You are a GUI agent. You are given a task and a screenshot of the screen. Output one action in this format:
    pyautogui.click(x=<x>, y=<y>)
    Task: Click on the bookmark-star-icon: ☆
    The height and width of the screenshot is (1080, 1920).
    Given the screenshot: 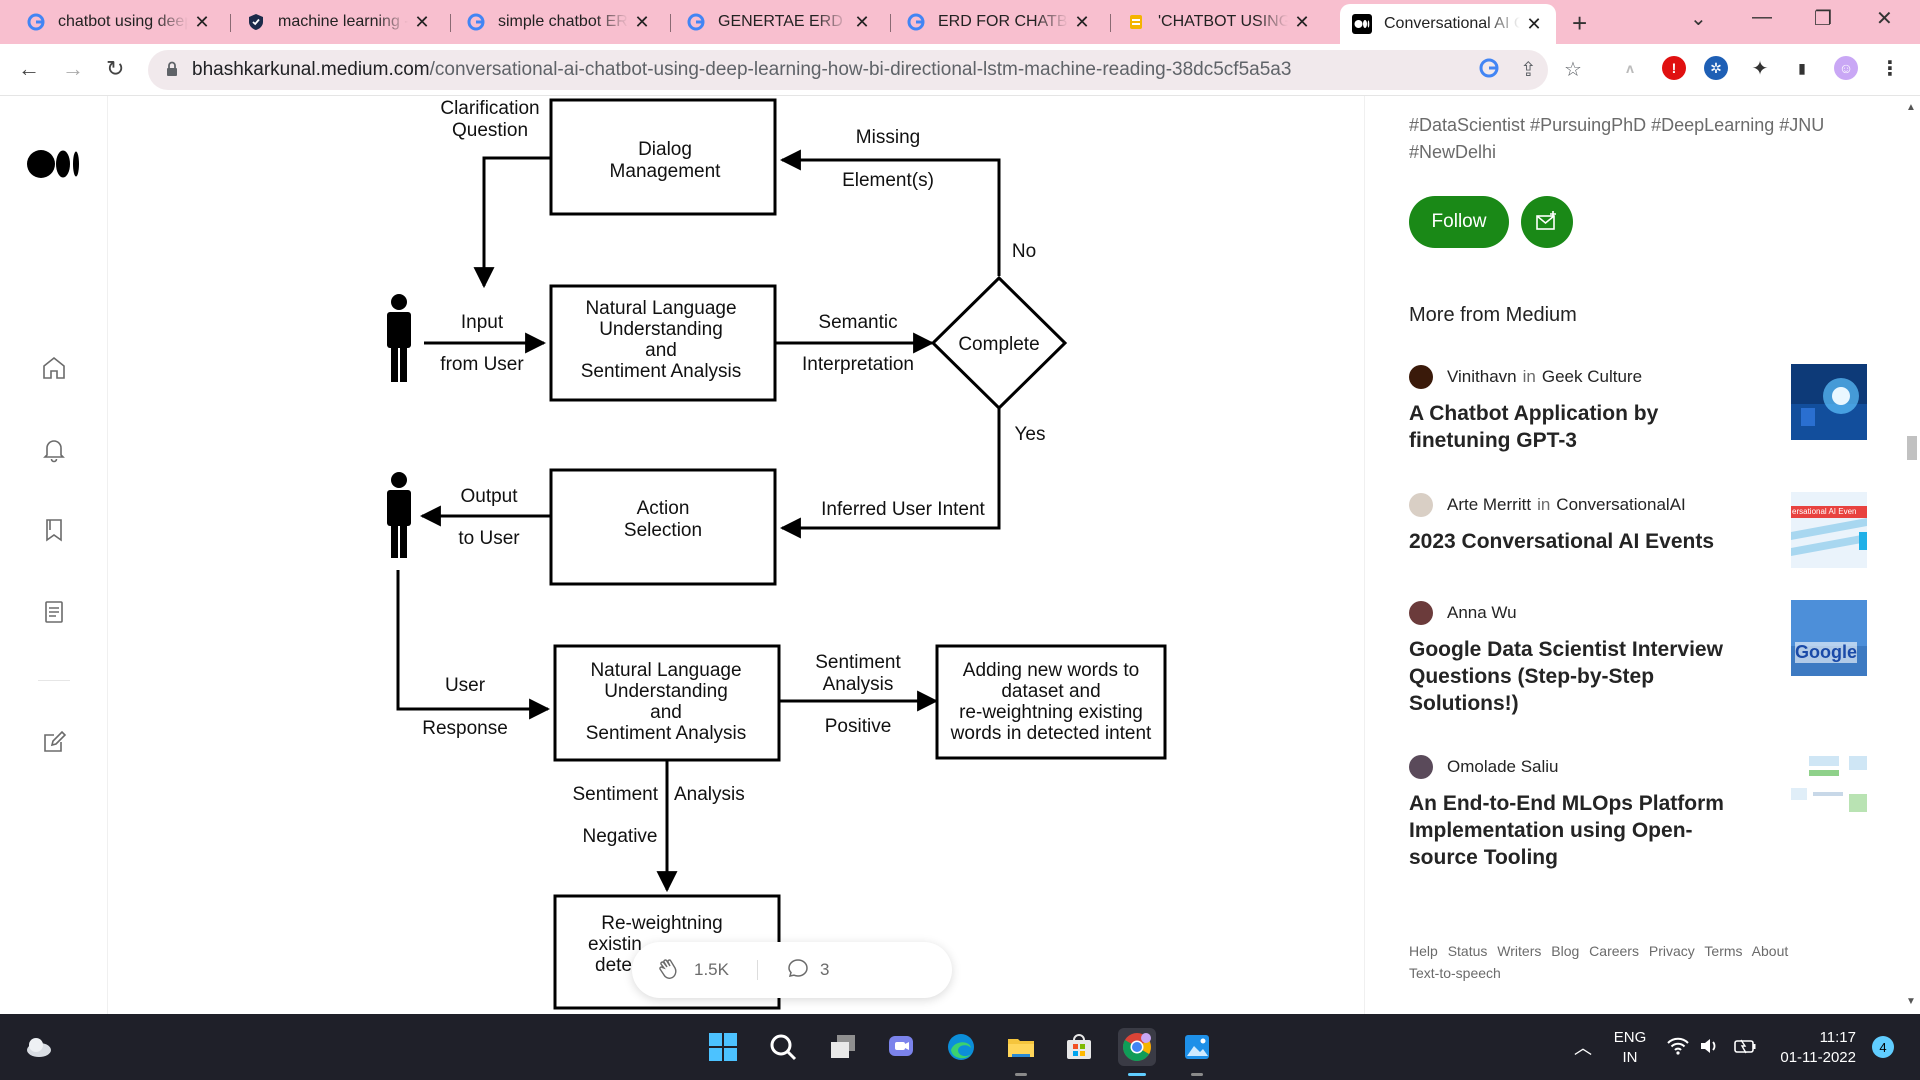 What is the action you would take?
    pyautogui.click(x=1573, y=69)
    